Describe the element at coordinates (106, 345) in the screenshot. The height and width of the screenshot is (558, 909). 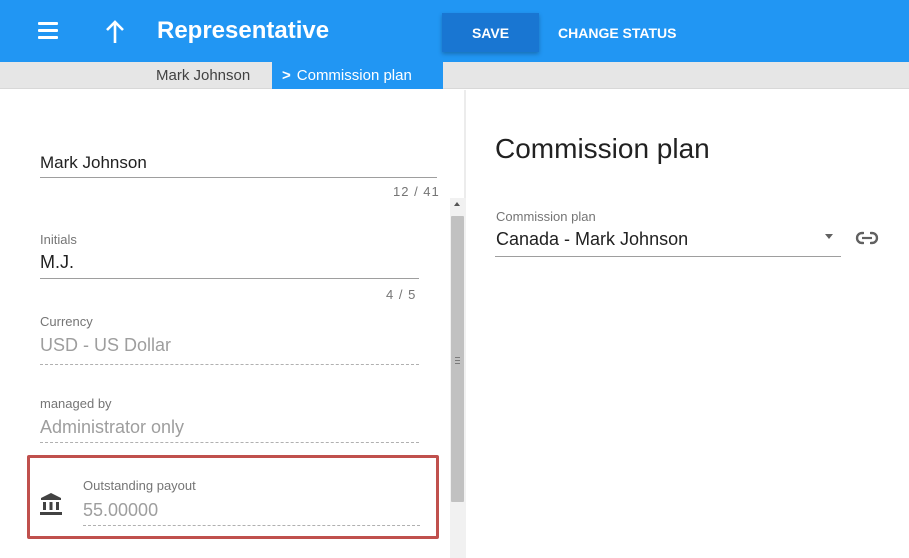
I see `currency-field: USD - US Dollar` at that location.